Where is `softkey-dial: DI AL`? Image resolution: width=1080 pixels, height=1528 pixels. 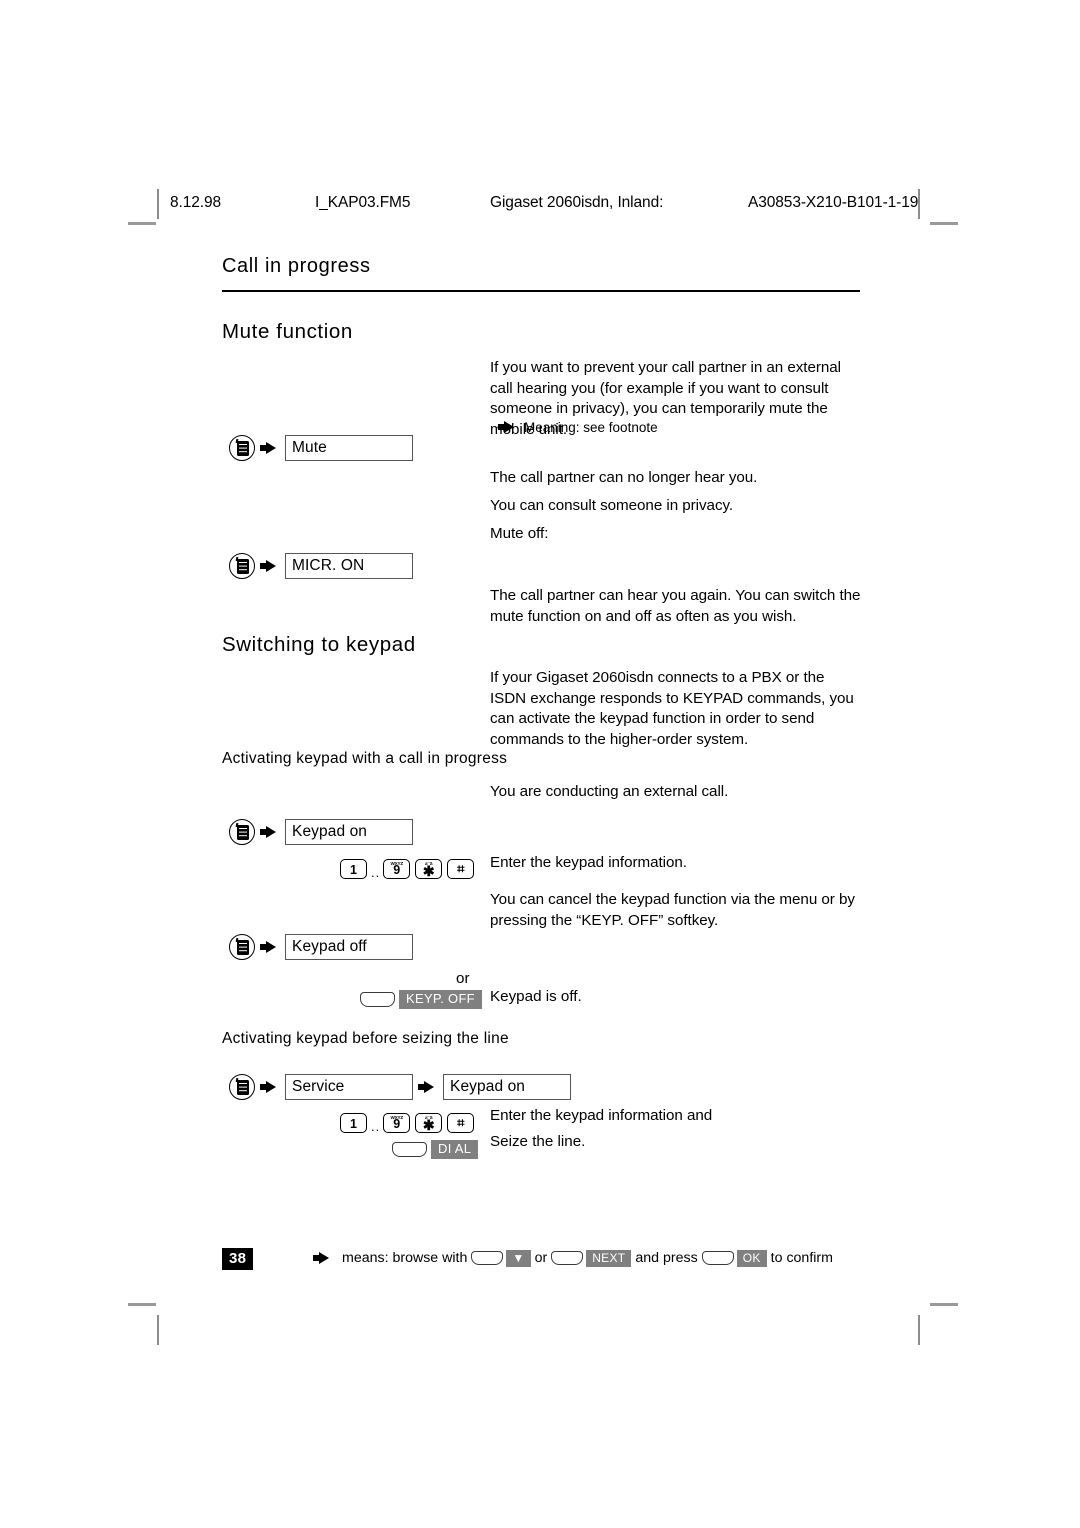
softkey-dial: DI AL is located at coordinates (435, 1149).